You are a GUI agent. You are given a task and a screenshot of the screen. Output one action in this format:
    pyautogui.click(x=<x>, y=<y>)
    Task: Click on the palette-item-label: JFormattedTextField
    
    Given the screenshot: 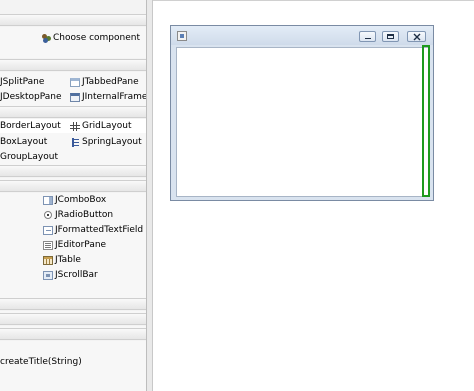 What is the action you would take?
    pyautogui.click(x=99, y=230)
    